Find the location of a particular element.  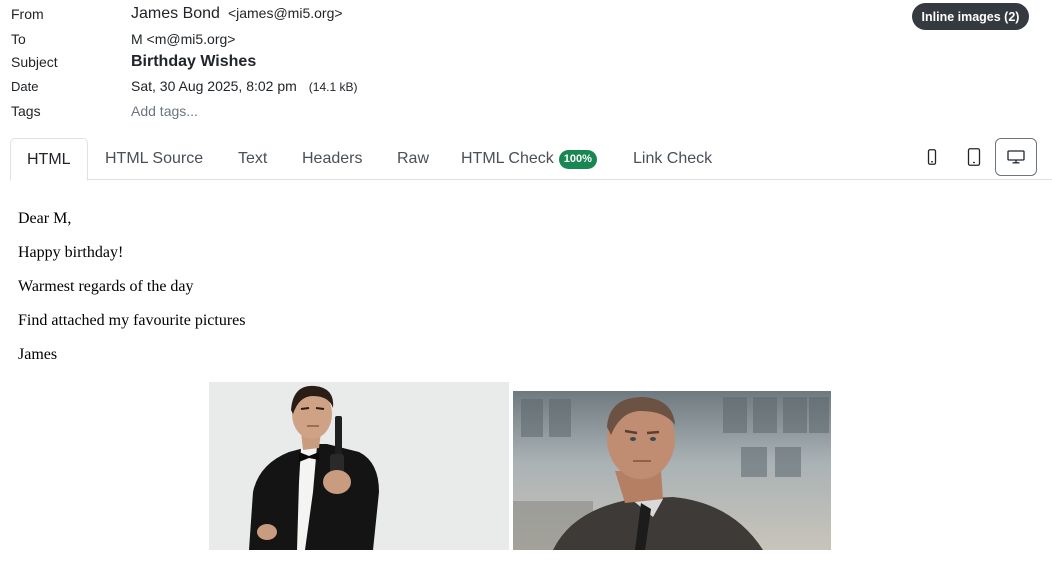

html-check-score-badge: 100% is located at coordinates (577, 159).